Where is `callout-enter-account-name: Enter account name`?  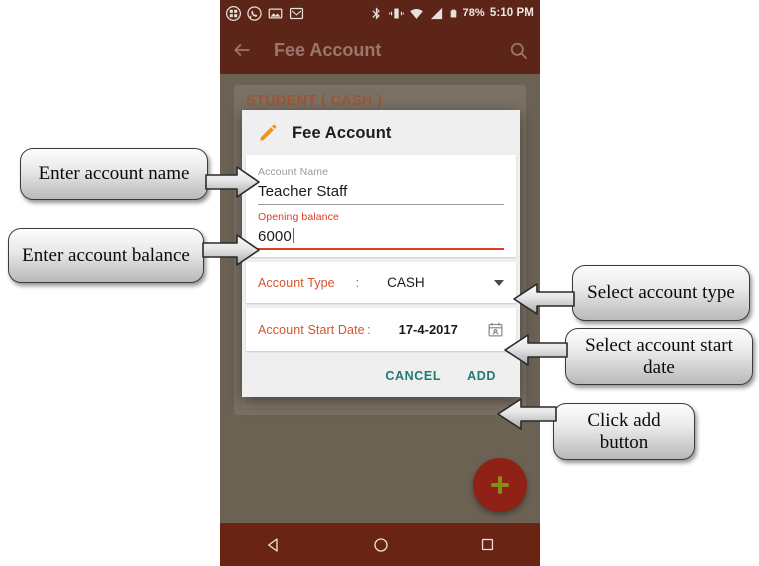
callout-enter-account-name: Enter account name is located at coordinates (114, 174).